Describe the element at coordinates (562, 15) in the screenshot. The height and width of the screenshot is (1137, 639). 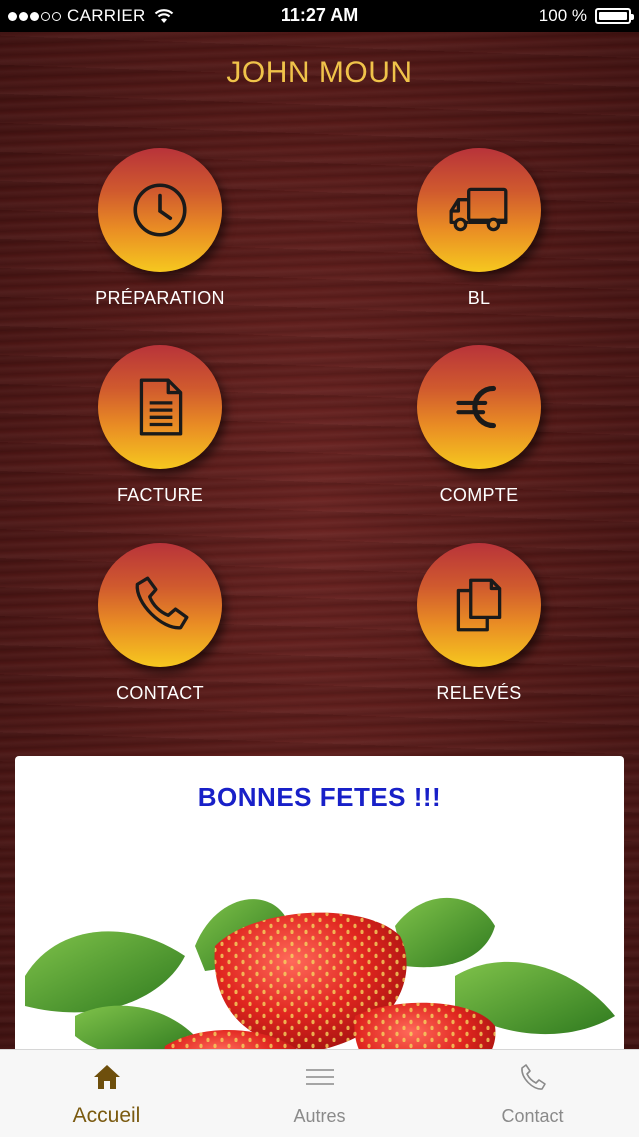
I see `battery-percent: 100 %` at that location.